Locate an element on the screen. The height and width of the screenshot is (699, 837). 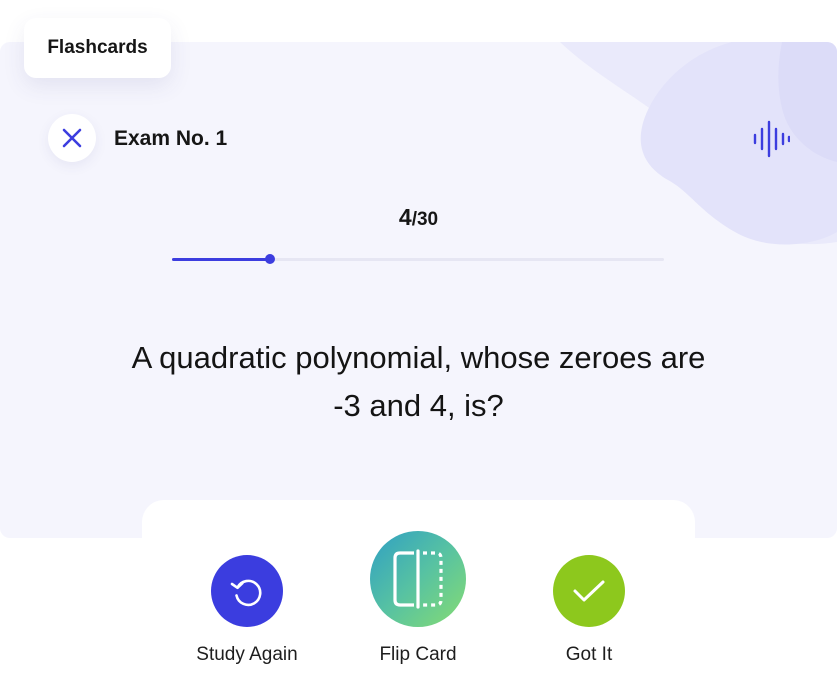
flashcards-tag: Flashcards is located at coordinates (97, 48).